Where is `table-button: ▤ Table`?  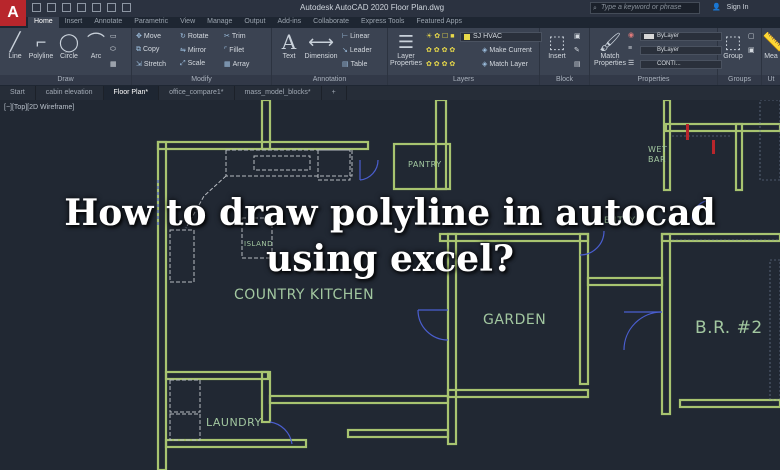 table-button: ▤ Table is located at coordinates (354, 64).